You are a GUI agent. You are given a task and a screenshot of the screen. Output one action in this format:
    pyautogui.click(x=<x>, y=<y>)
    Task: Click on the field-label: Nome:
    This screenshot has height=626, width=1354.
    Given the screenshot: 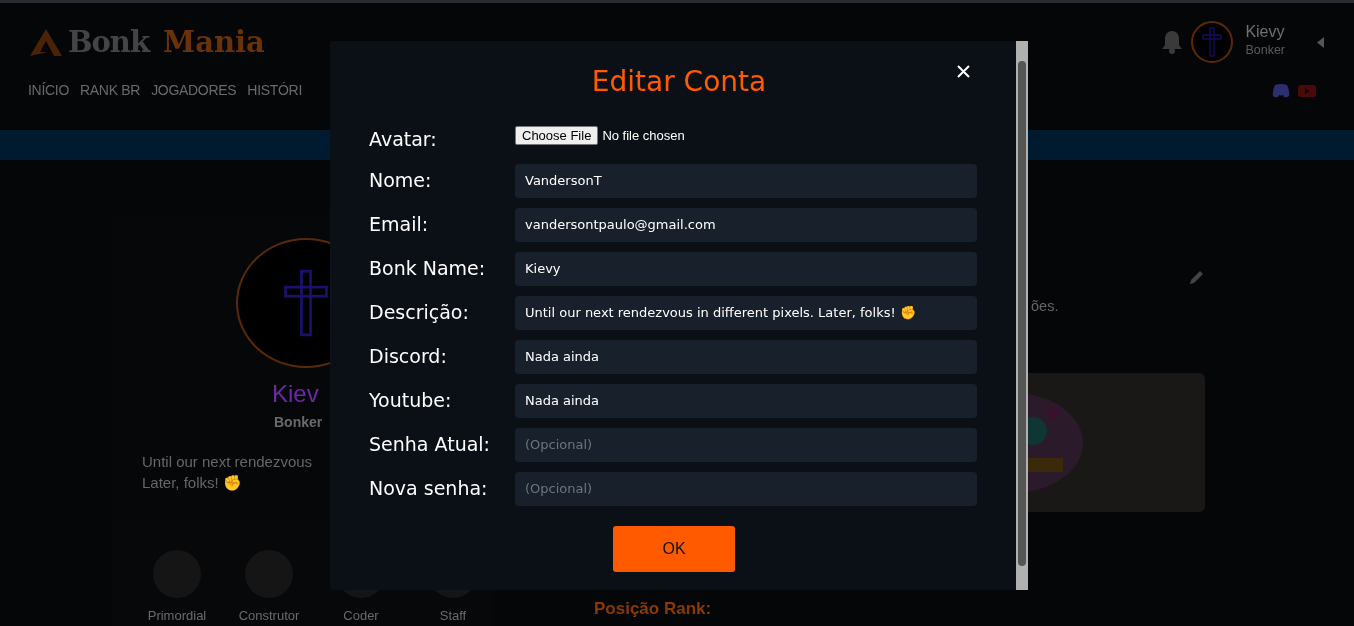 What is the action you would take?
    pyautogui.click(x=400, y=181)
    